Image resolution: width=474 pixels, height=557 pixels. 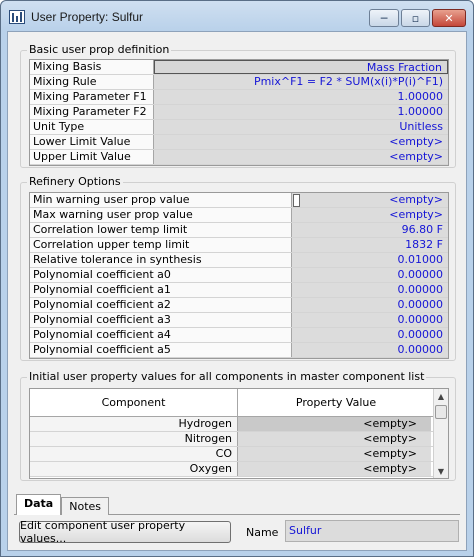 What do you see at coordinates (301, 127) in the screenshot?
I see `basic-prop-row-value: Unitless` at bounding box center [301, 127].